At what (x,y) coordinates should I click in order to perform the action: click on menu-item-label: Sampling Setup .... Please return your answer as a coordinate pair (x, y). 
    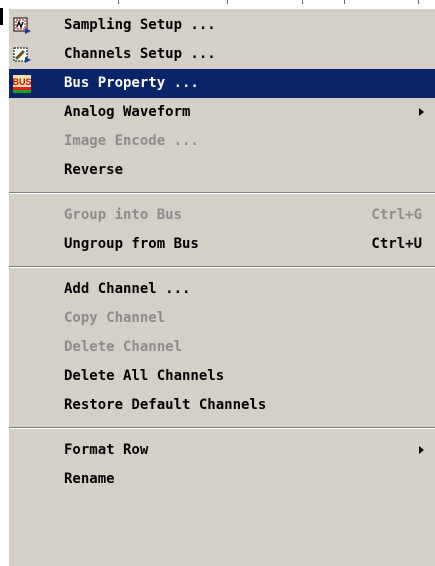
    Looking at the image, I should click on (140, 25).